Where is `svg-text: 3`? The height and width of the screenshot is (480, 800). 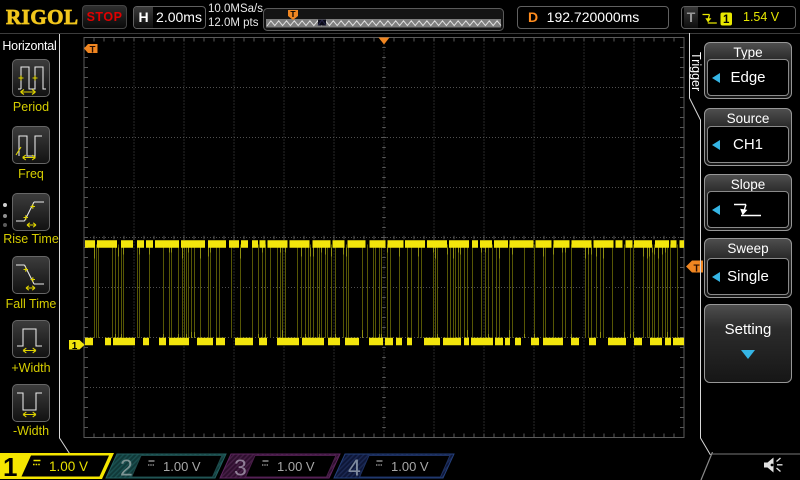
svg-text: 3 is located at coordinates (240, 467).